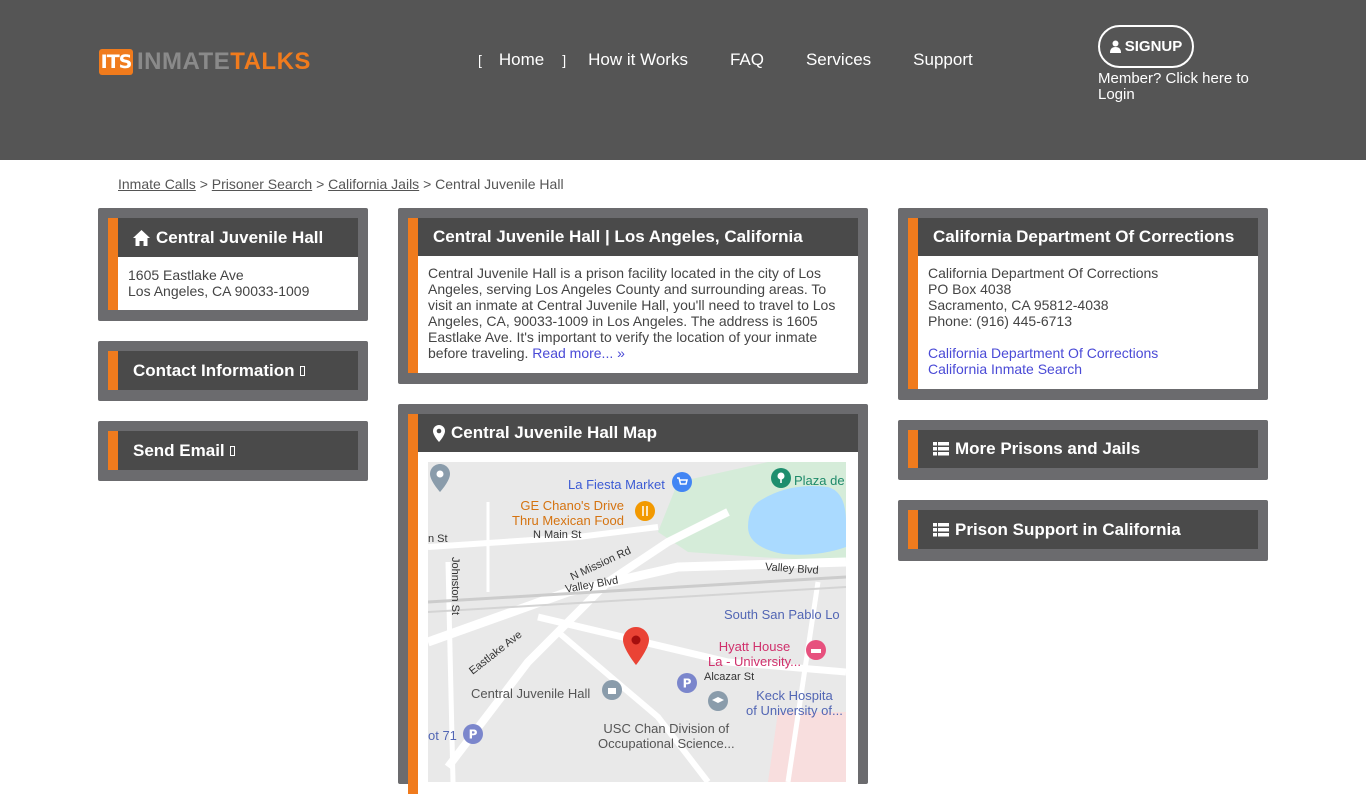 The width and height of the screenshot is (1366, 794). Describe the element at coordinates (612, 690) in the screenshot. I see `landmark-icon` at that location.